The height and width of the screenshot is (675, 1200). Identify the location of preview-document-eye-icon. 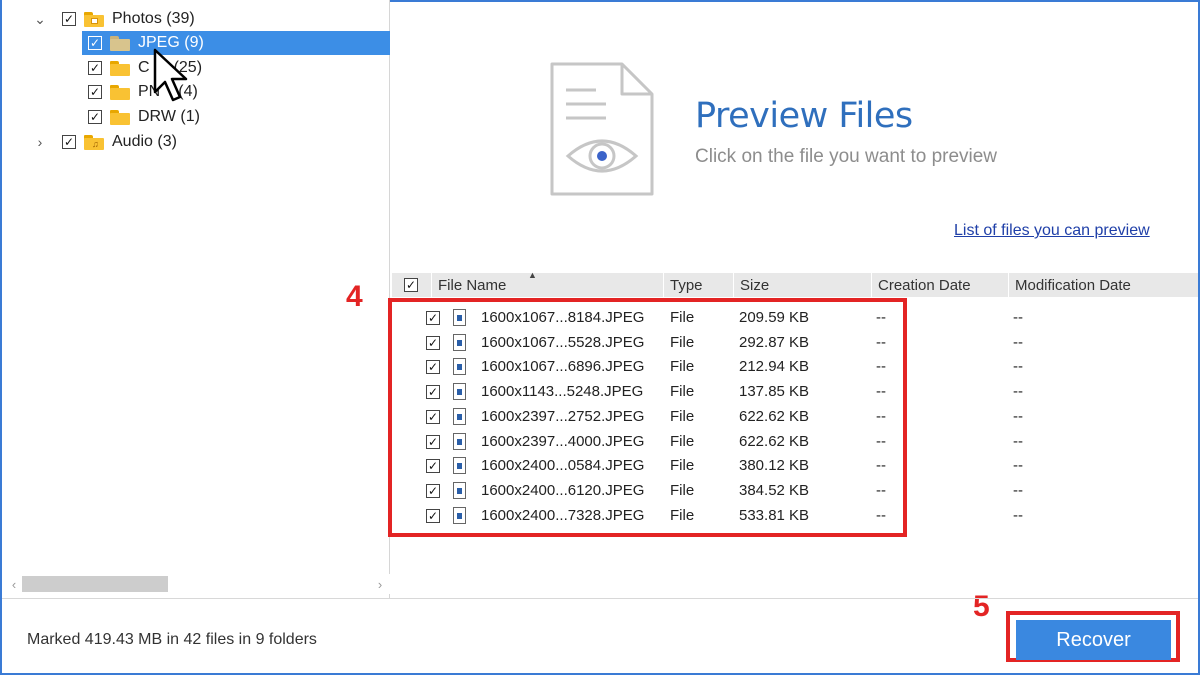
(602, 129).